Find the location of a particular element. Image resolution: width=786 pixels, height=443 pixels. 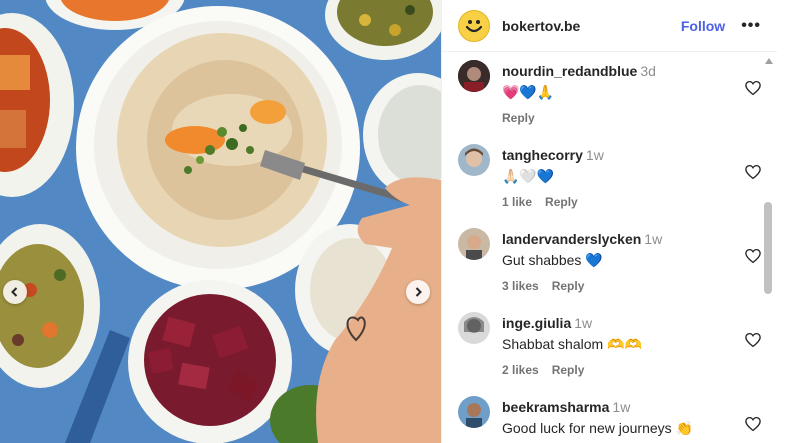

smiley-logo-icon is located at coordinates (474, 25).